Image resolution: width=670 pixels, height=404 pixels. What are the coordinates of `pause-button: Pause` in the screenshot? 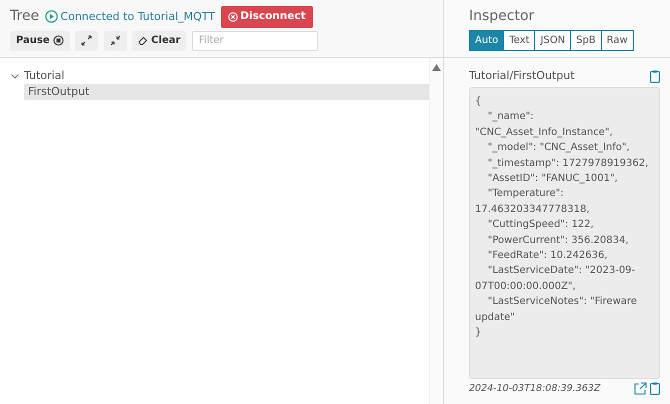 It's located at (40, 40).